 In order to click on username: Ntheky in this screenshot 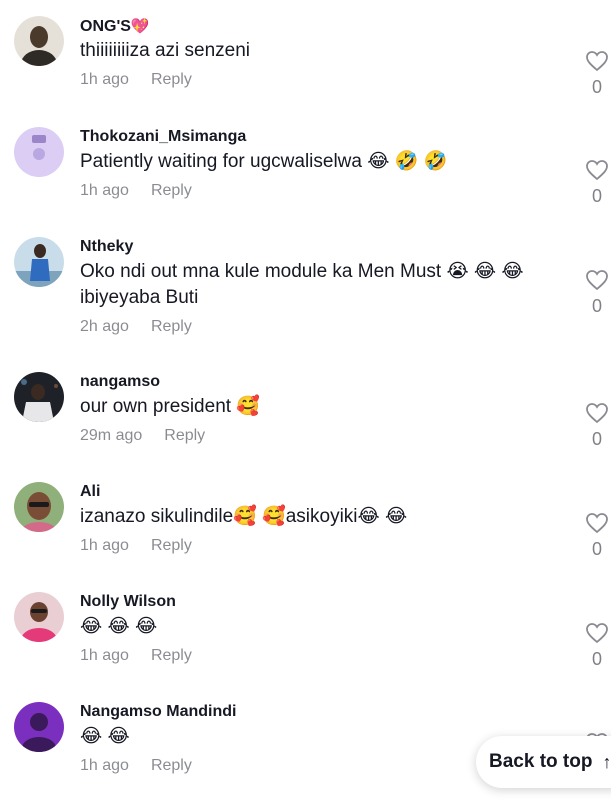, I will do `click(315, 247)`.